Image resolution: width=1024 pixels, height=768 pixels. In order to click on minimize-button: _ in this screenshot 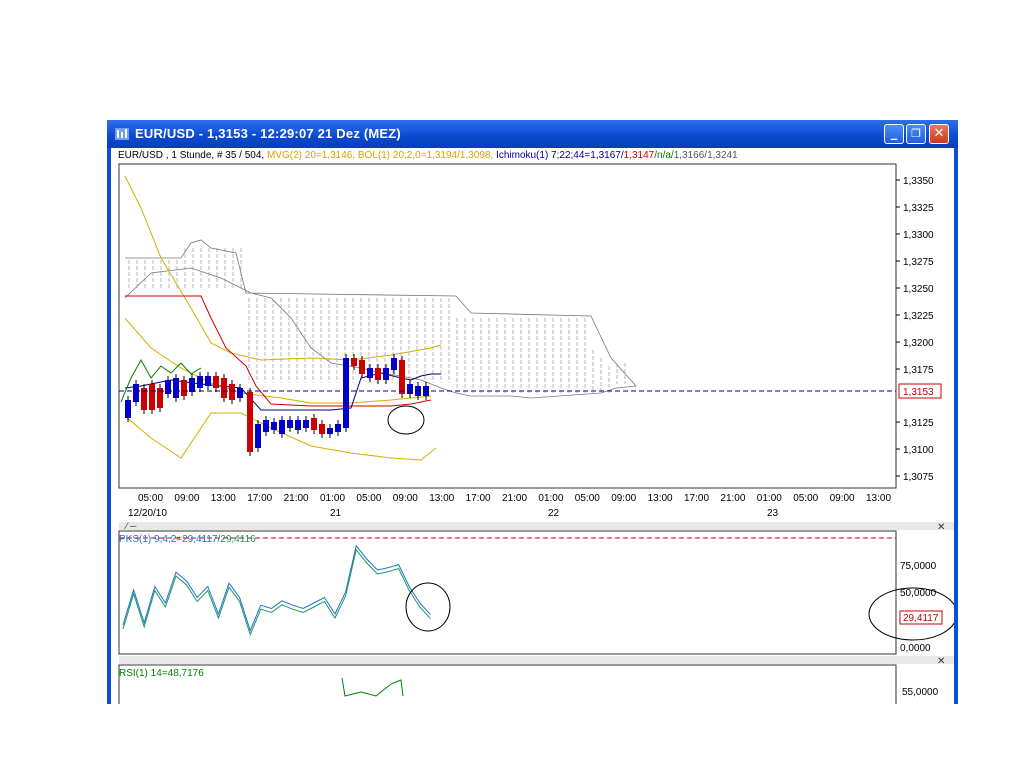, I will do `click(894, 134)`.